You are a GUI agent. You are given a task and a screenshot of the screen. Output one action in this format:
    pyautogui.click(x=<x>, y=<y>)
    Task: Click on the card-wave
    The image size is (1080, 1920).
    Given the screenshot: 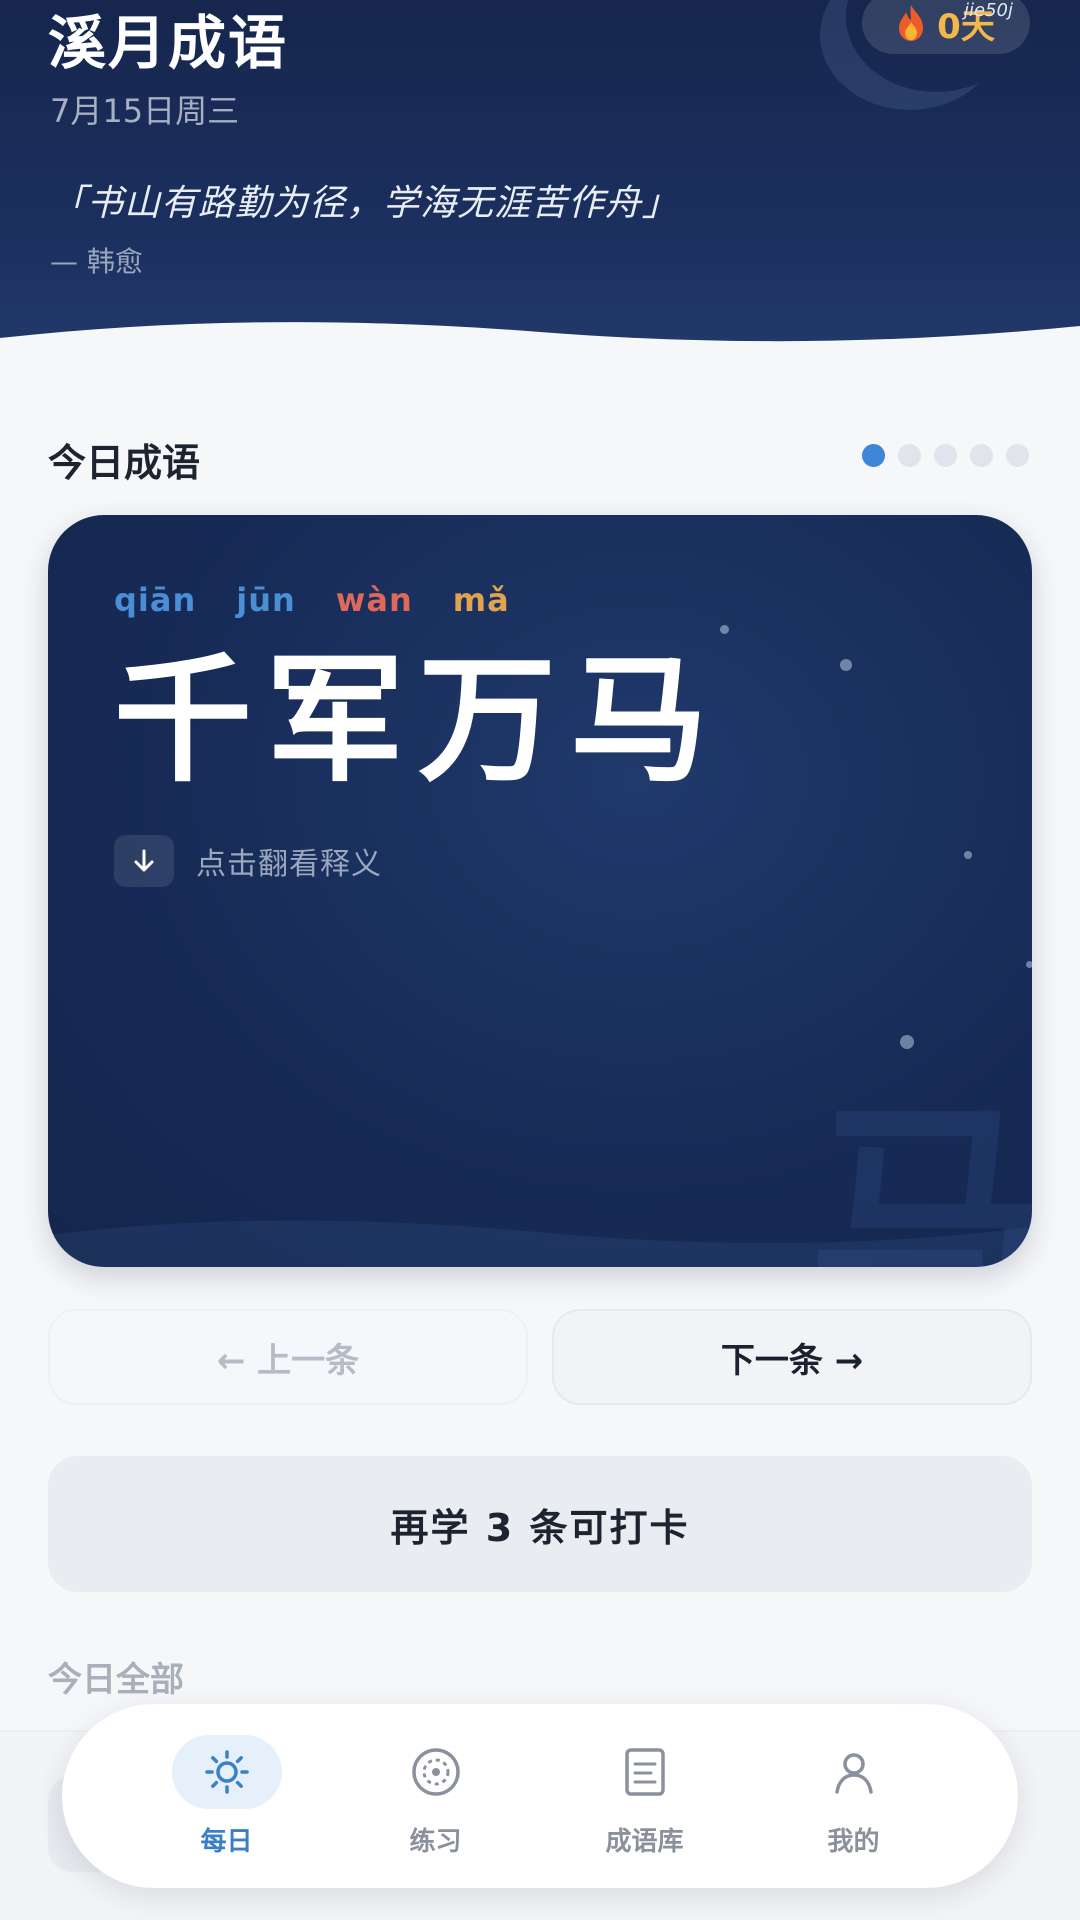 What is the action you would take?
    pyautogui.click(x=540, y=1243)
    